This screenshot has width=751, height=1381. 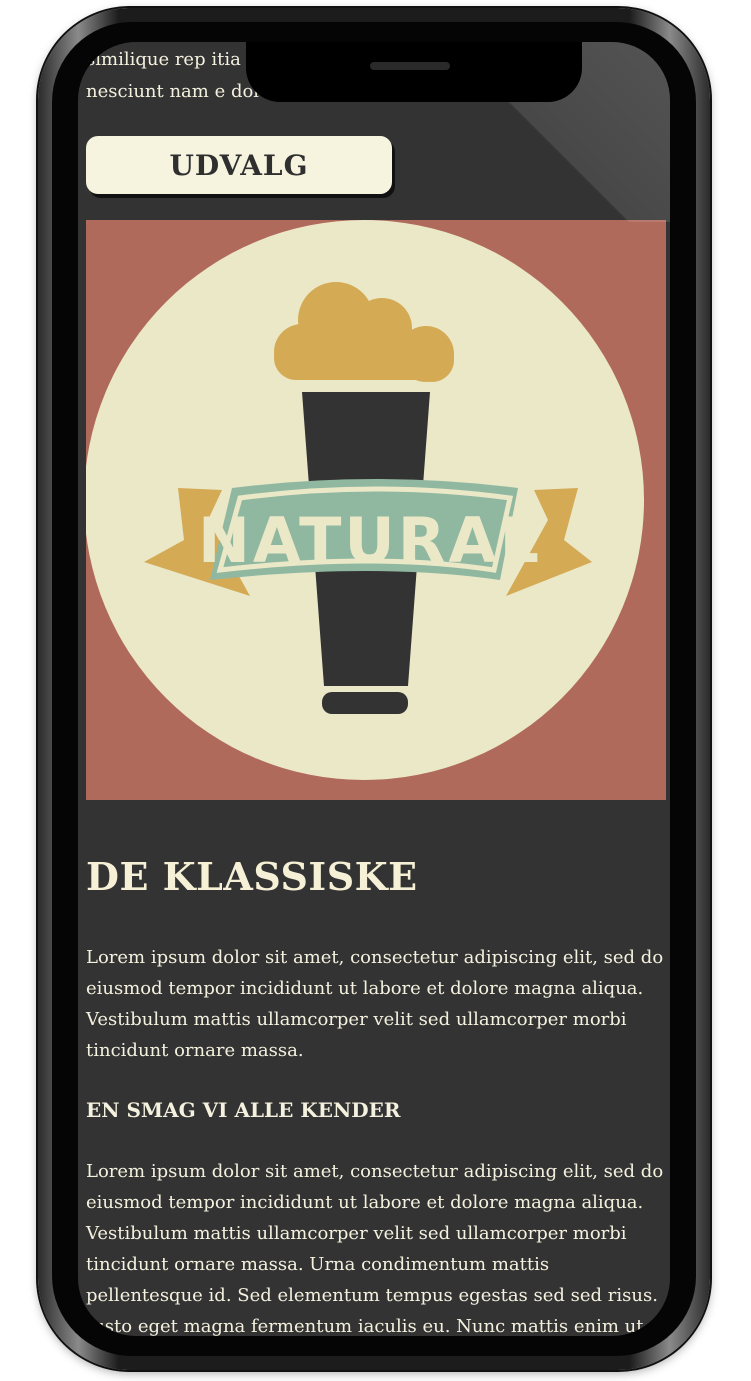 I want to click on udvalg-button: UDVALG, so click(x=239, y=165).